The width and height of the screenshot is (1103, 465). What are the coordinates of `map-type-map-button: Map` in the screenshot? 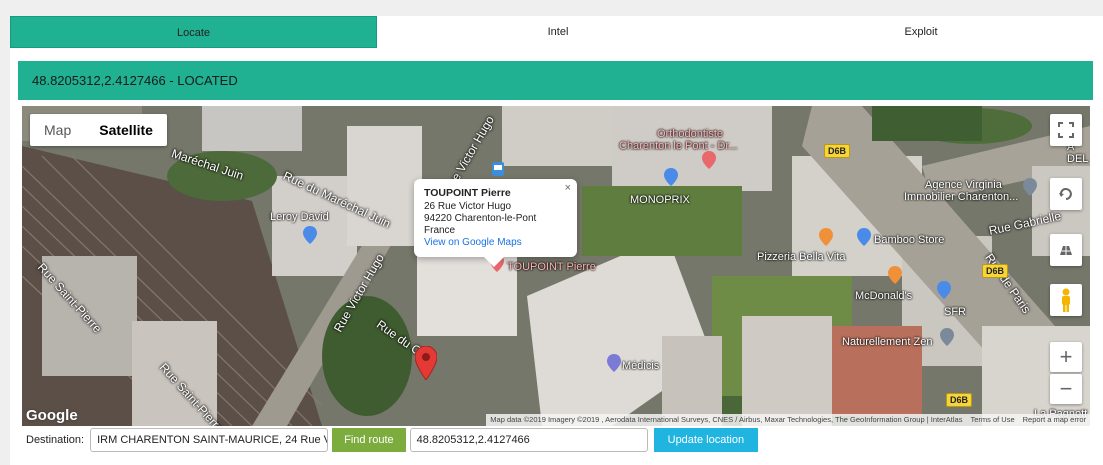 It's located at (57, 130).